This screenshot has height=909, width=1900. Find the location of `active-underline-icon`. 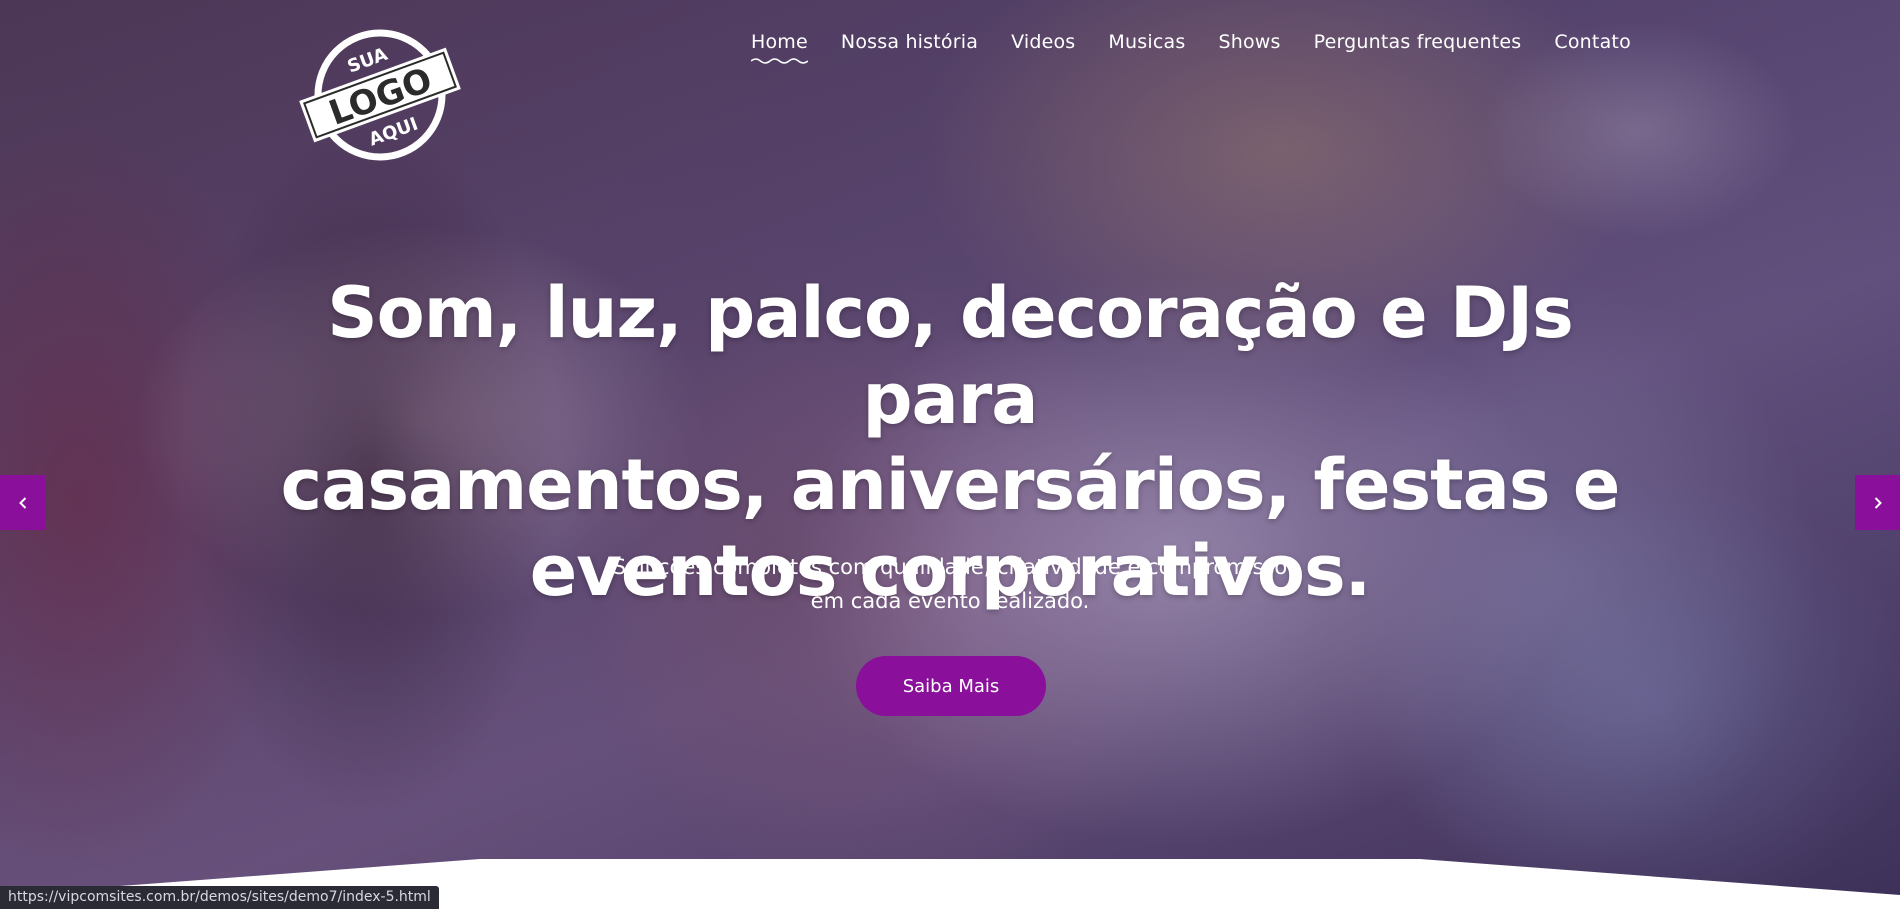

active-underline-icon is located at coordinates (779, 61).